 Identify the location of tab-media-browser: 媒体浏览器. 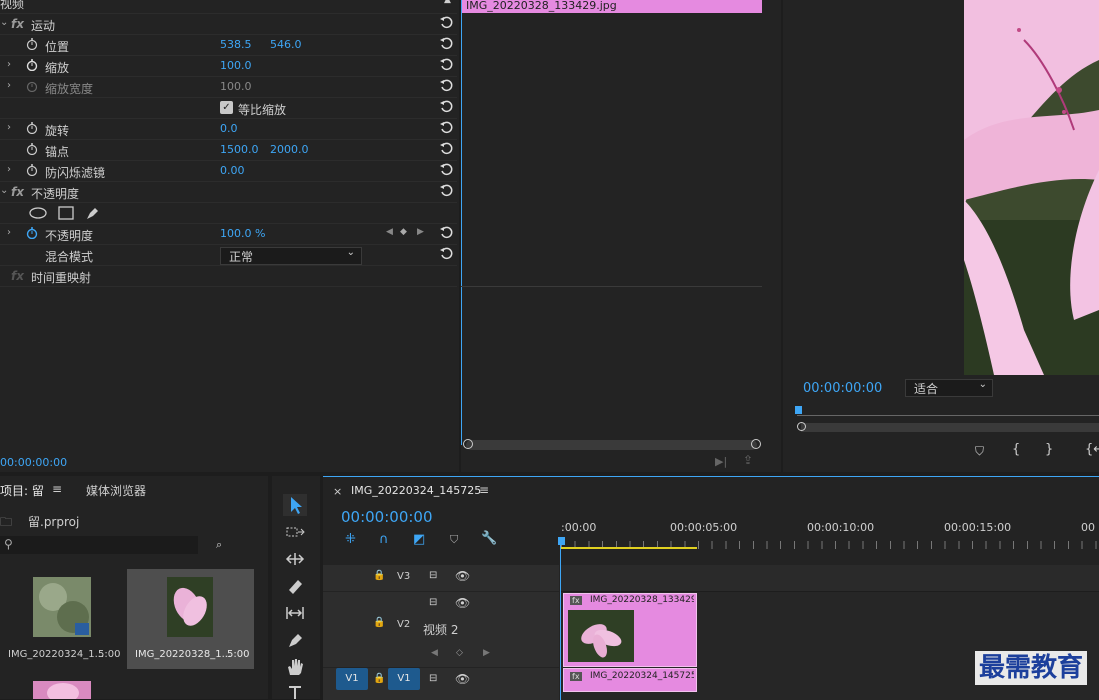
(116, 490).